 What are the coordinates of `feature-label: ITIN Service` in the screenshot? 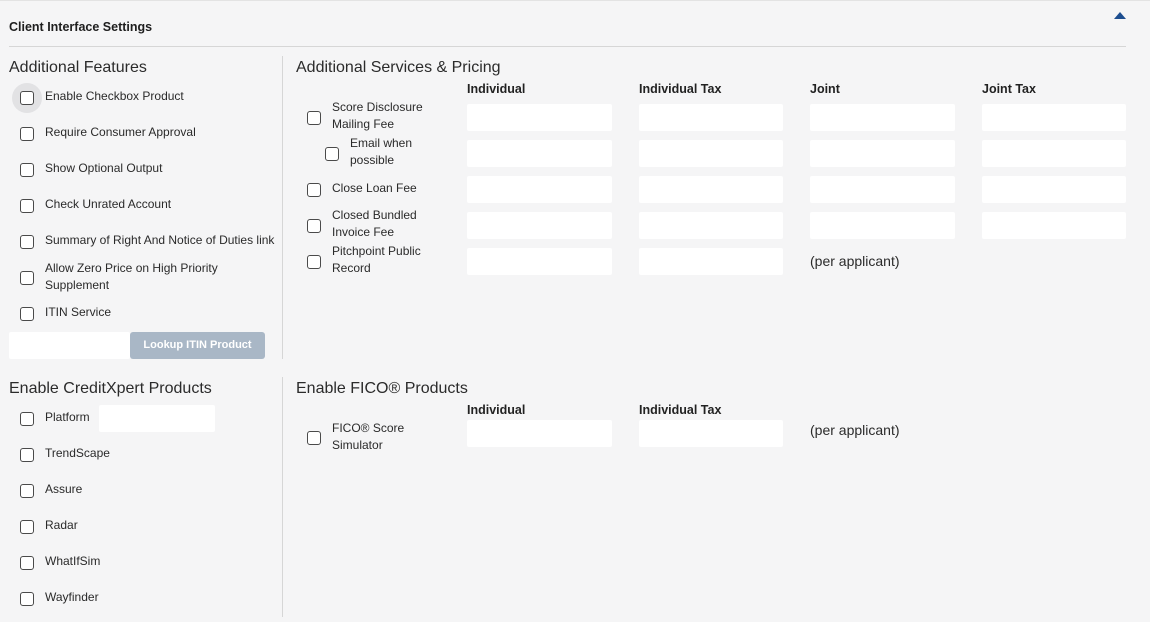 It's located at (78, 312).